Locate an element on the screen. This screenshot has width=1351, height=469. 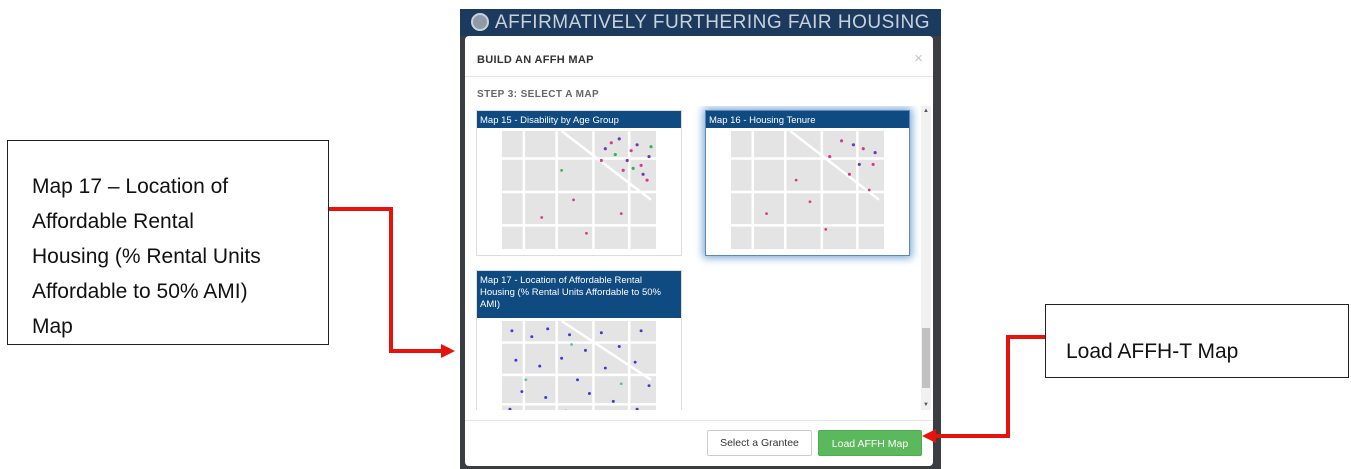
hud-seal-icon is located at coordinates (479, 22).